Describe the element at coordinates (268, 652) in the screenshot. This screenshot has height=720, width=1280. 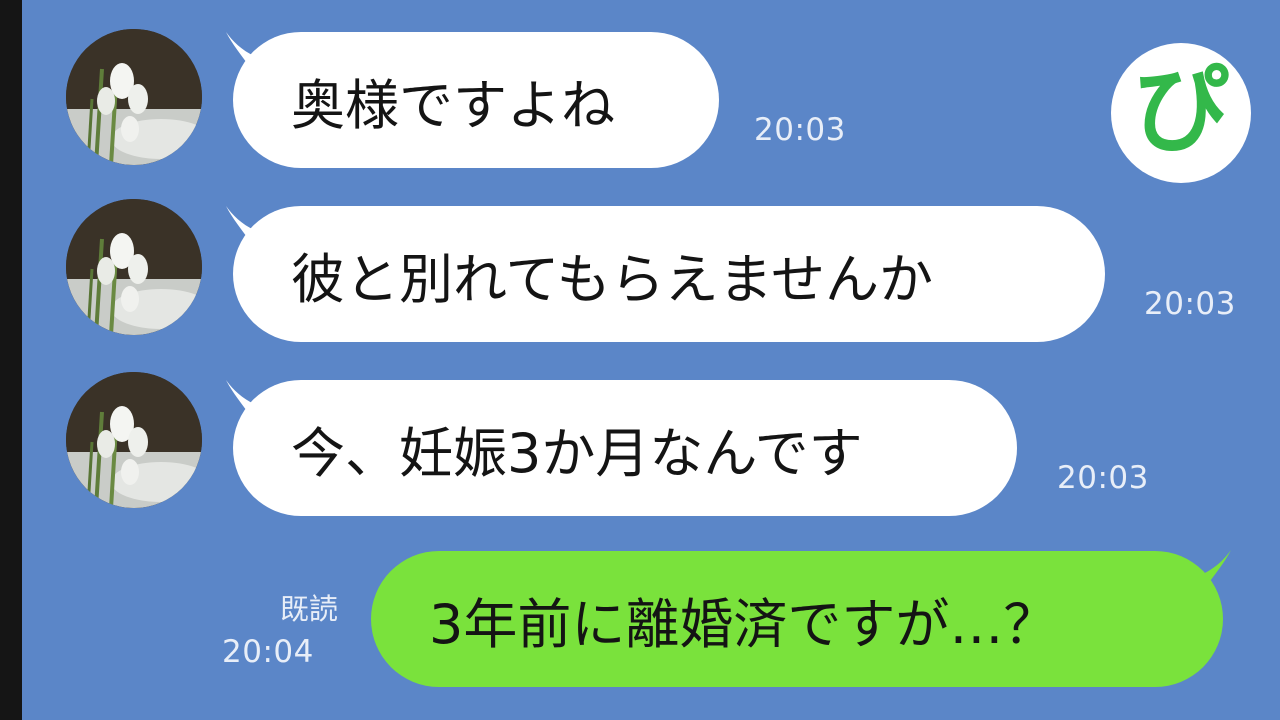
I see `reply-timestamp: 20:04` at that location.